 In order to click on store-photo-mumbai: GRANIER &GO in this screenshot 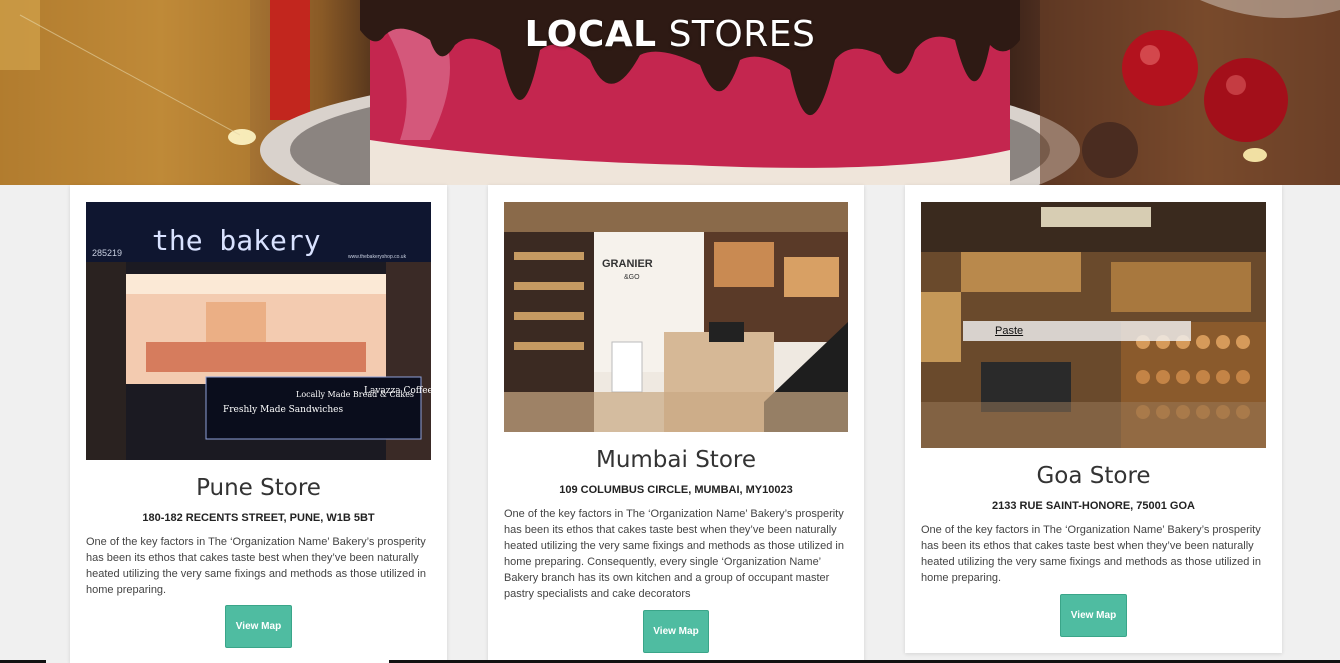, I will do `click(676, 317)`.